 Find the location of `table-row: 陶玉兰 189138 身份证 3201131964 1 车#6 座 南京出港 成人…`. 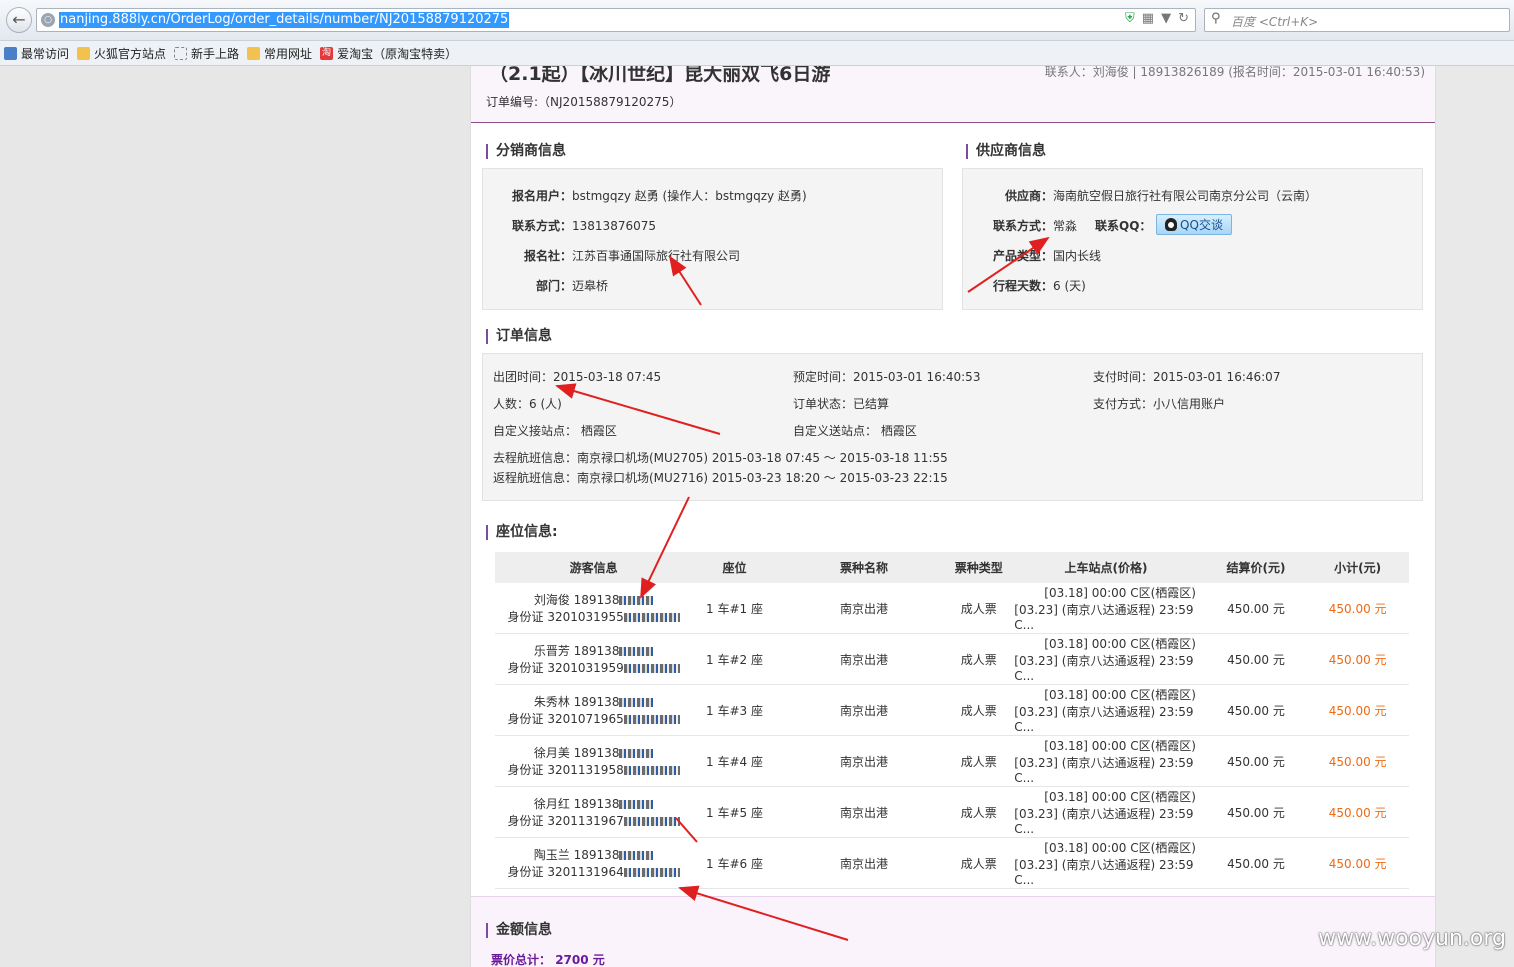

table-row: 陶玉兰 189138 身份证 3201131964 1 车#6 座 南京出港 成人… is located at coordinates (952, 863).